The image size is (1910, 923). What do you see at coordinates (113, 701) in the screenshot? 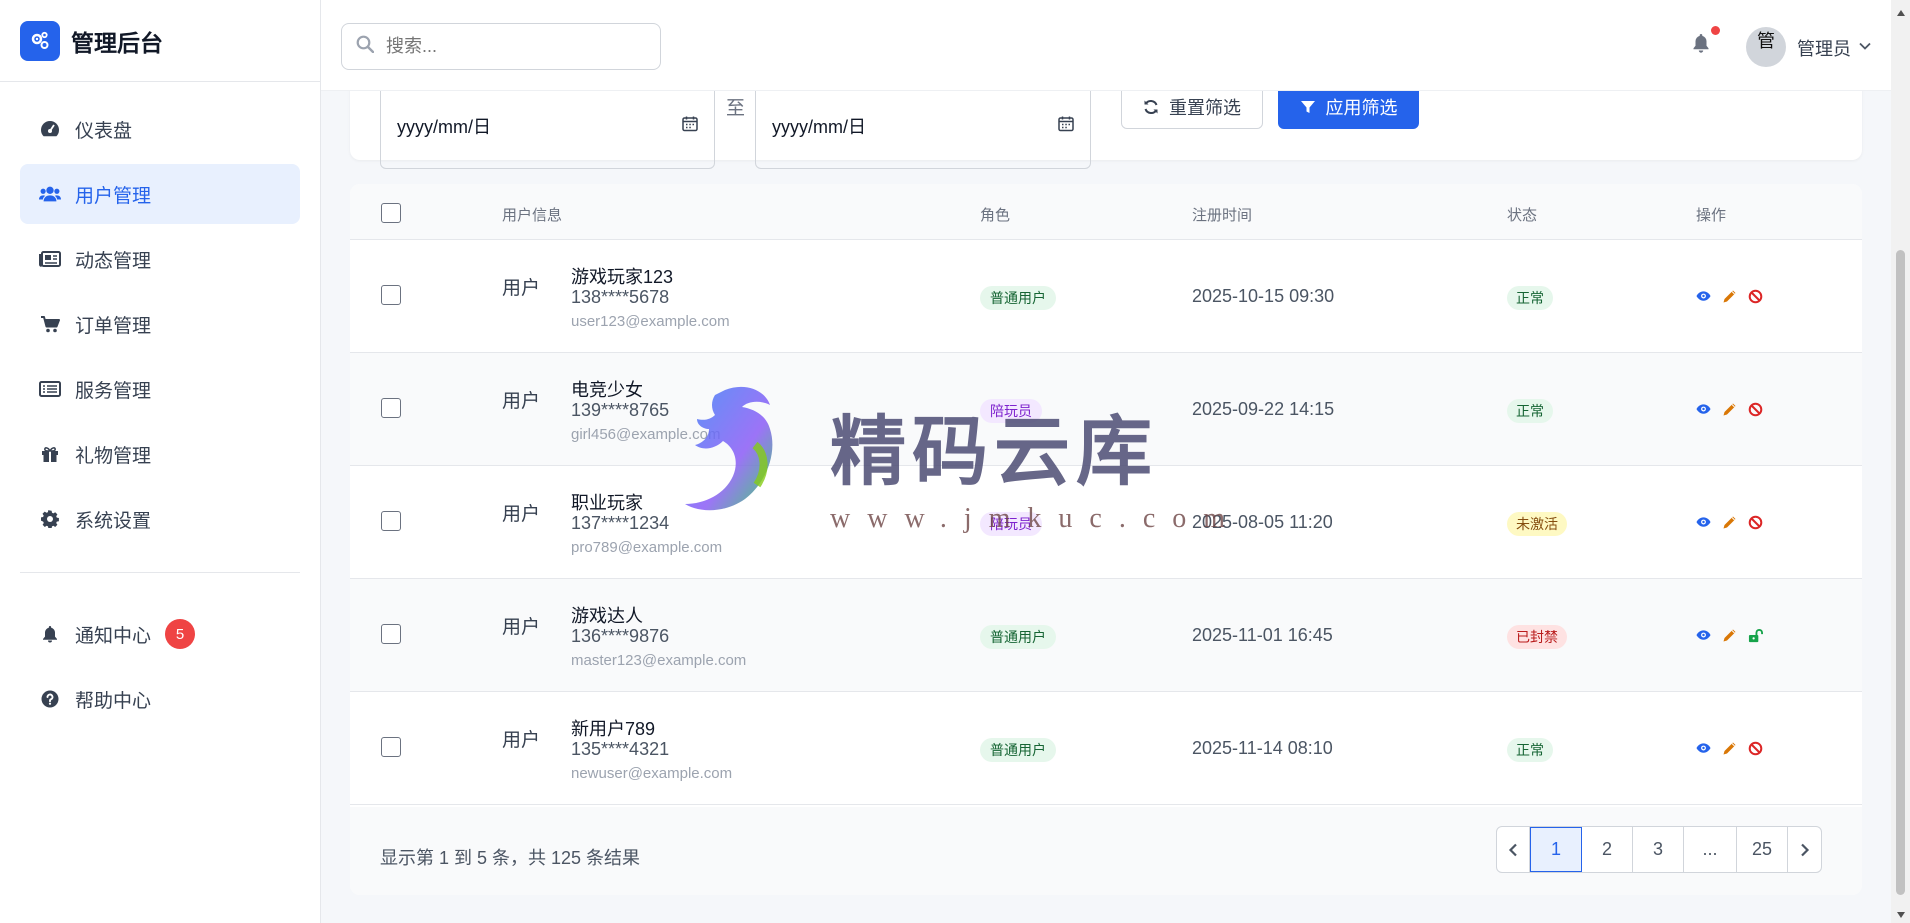
I see `sidebar-item-label: 帮助中心` at bounding box center [113, 701].